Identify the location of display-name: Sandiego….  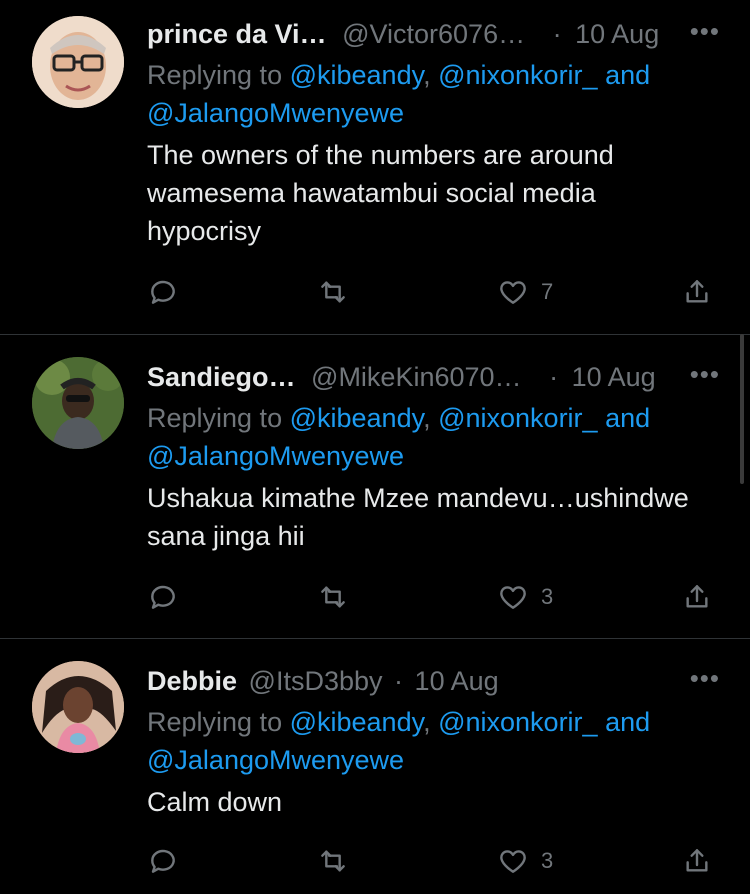
(221, 377).